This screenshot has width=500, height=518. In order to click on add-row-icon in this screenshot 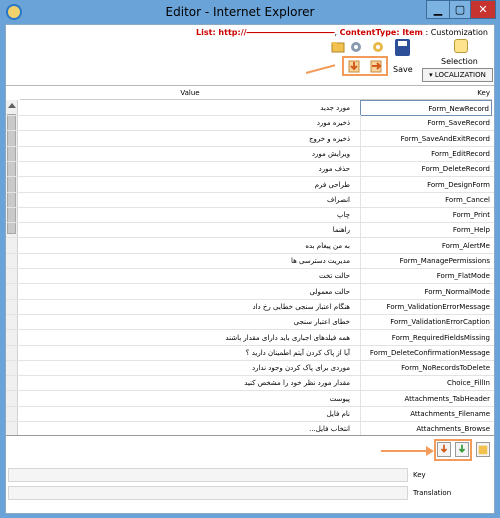, I will do `click(462, 449)`.